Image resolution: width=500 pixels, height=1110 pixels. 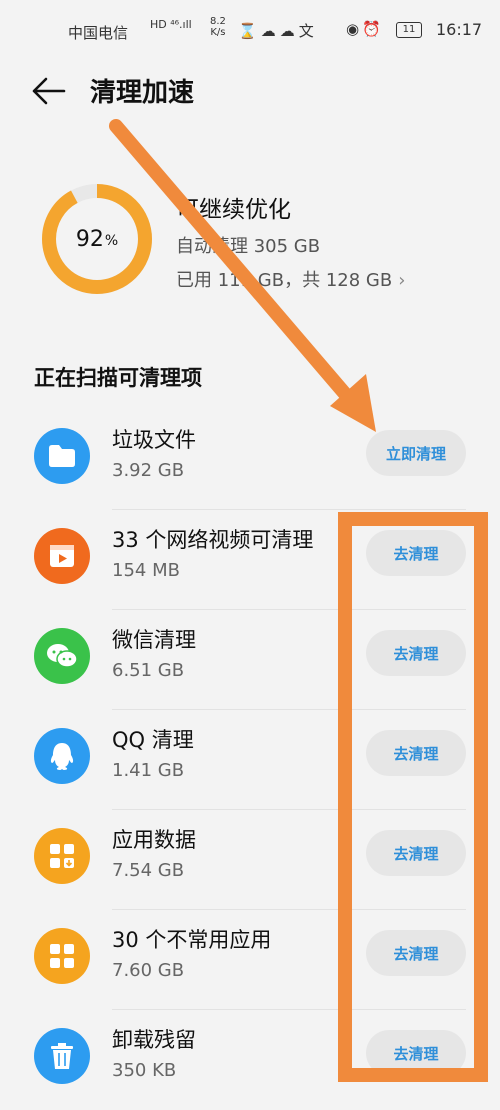 What do you see at coordinates (248, 246) in the screenshot?
I see `auto-clean-label: 自动清理 305 GB` at bounding box center [248, 246].